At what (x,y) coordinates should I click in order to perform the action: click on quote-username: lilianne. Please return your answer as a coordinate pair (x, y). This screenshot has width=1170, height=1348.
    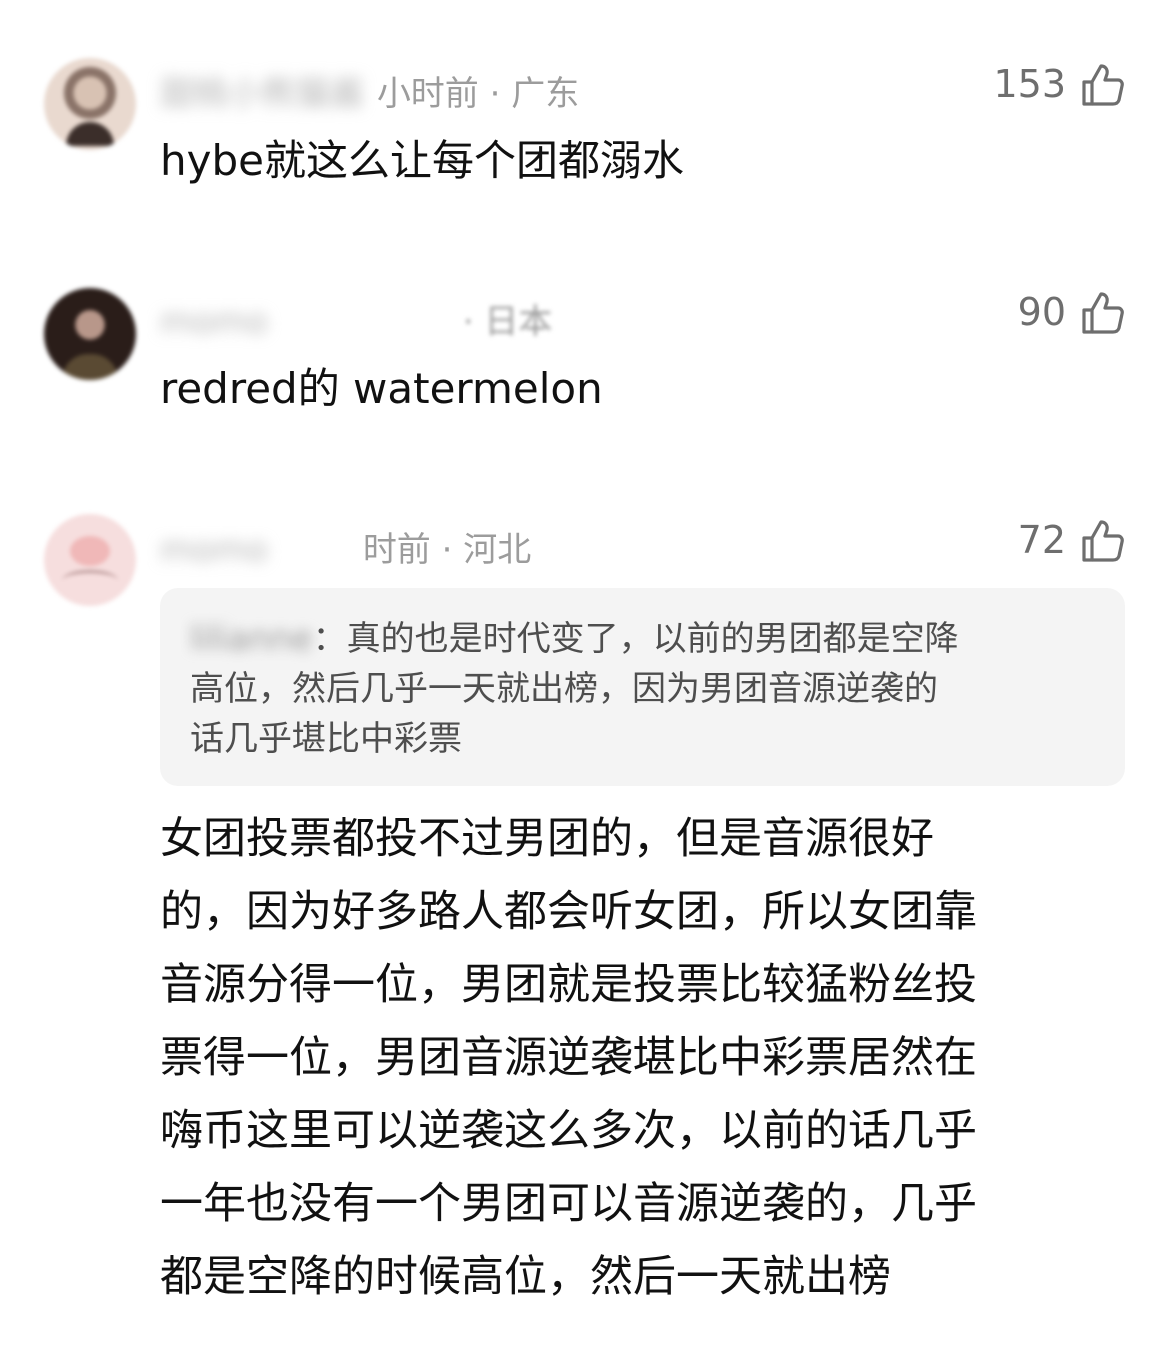
    Looking at the image, I should click on (251, 639).